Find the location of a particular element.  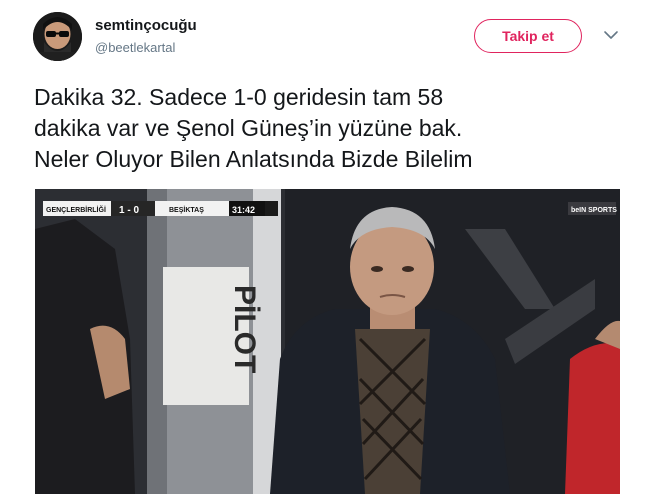

avatar is located at coordinates (57, 36).